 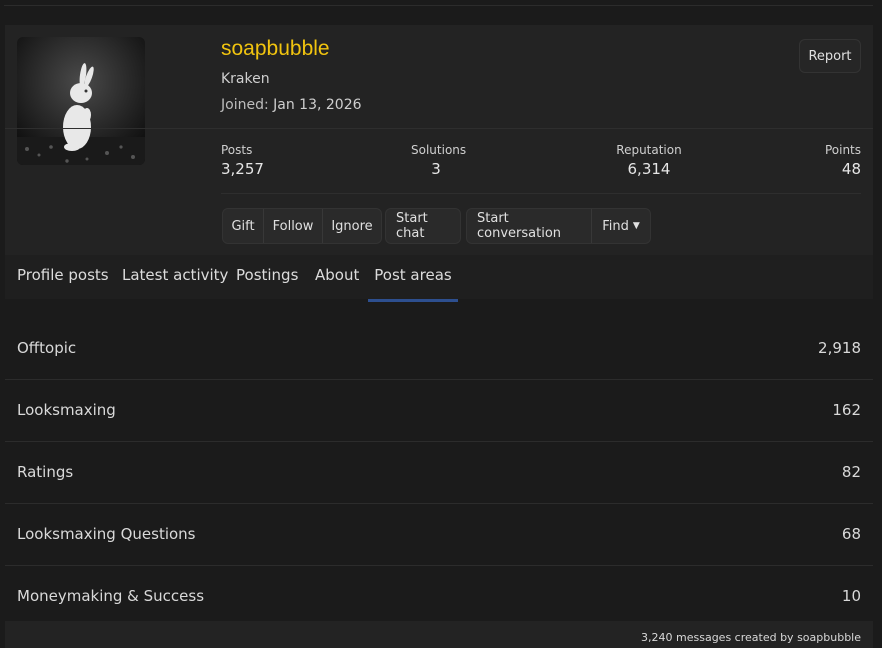 What do you see at coordinates (66, 410) in the screenshot?
I see `post-area-name: Looksmaxing` at bounding box center [66, 410].